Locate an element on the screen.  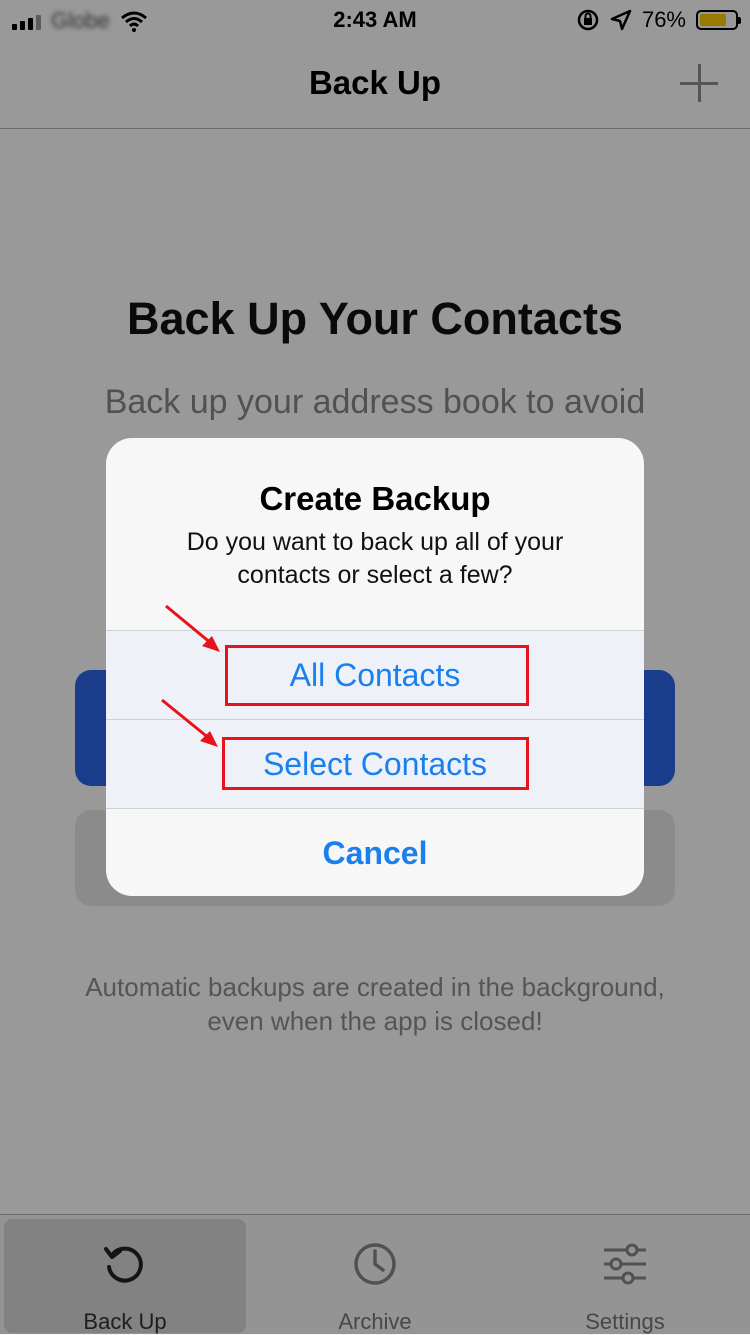
highlight-box-select-contacts is located at coordinates (375, 763).